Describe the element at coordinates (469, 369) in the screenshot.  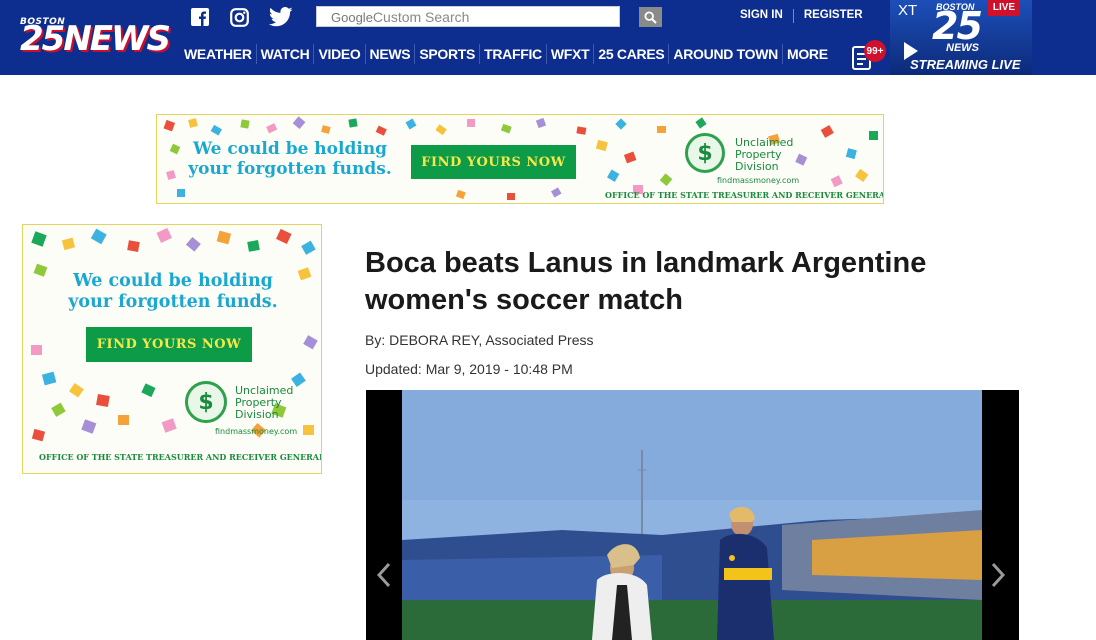
I see `article-updated: Updated: Mar 9, 2019 - 10:48 PM` at that location.